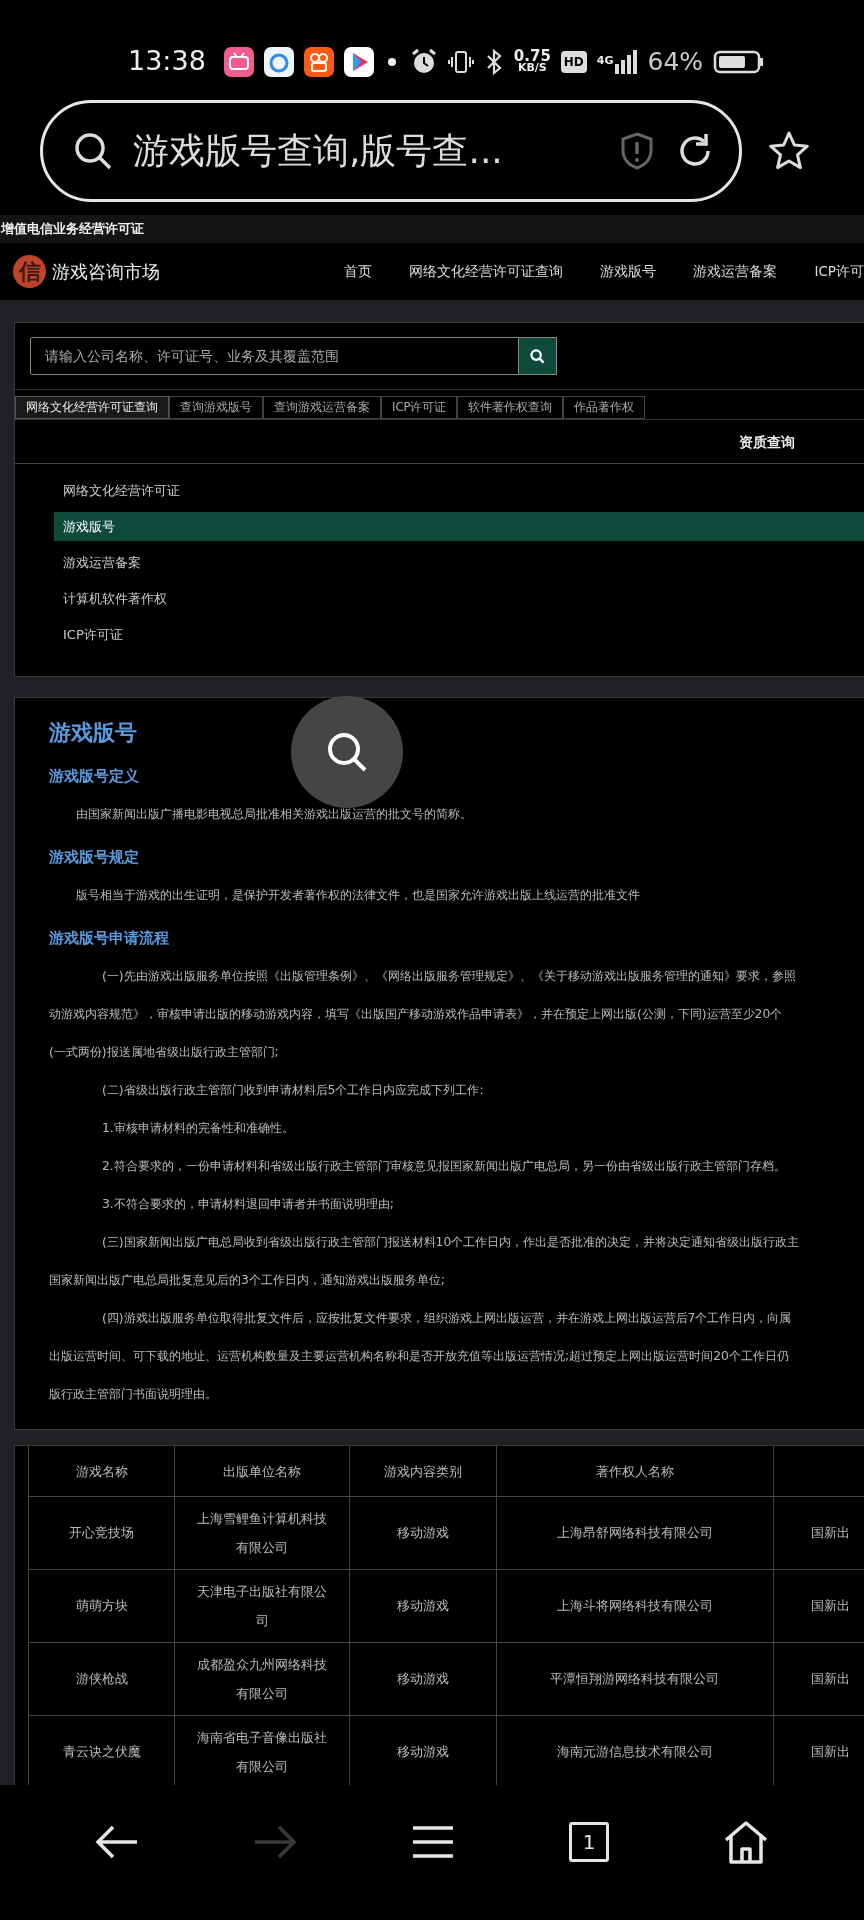  Describe the element at coordinates (101, 1471) in the screenshot. I see `column-header: 游戏名称` at that location.